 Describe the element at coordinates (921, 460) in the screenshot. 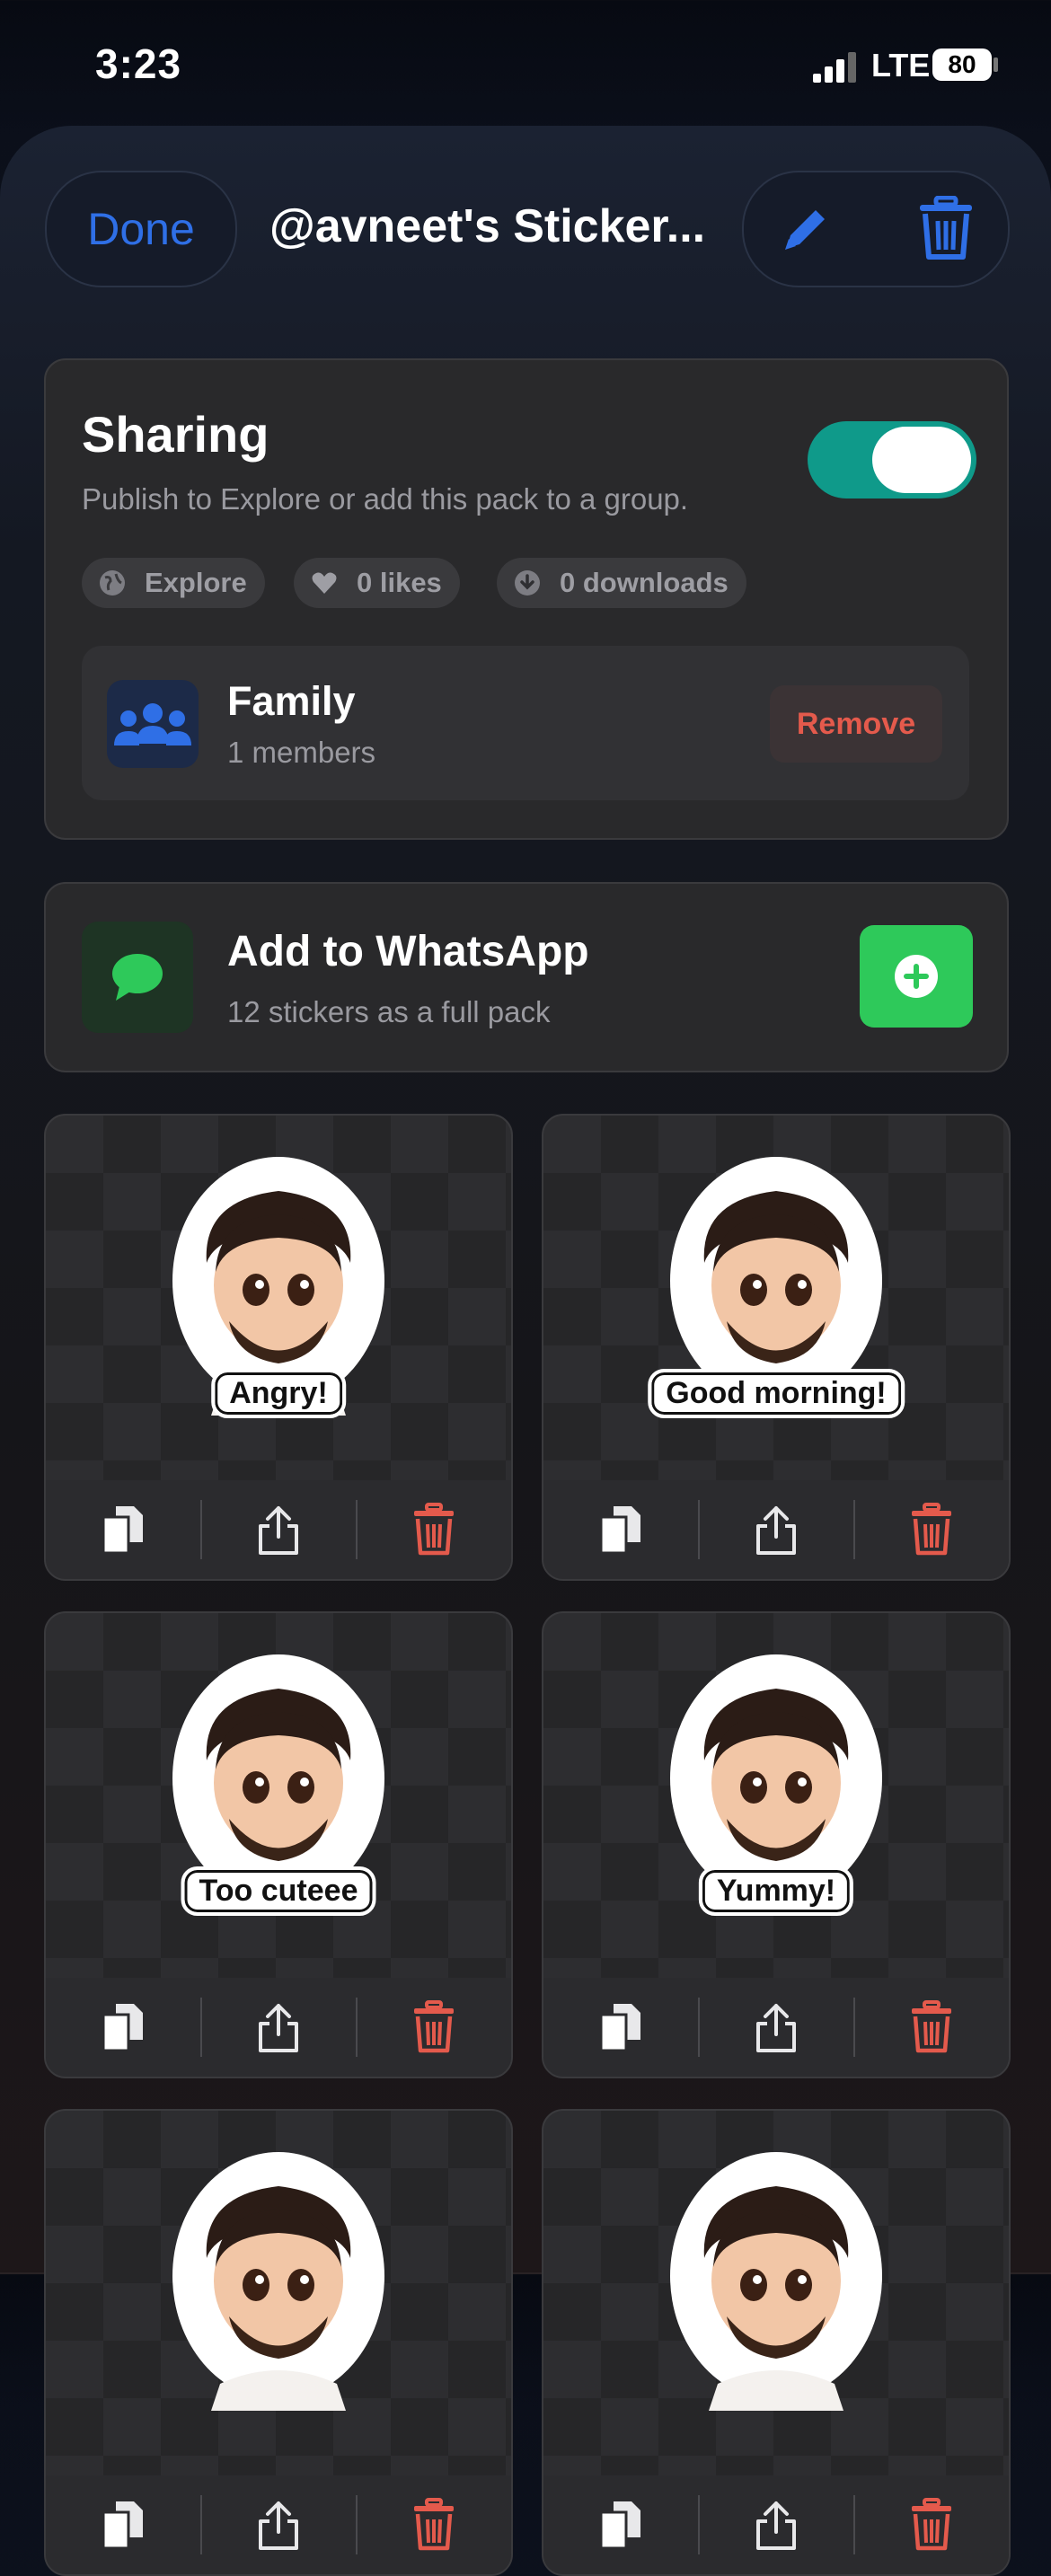

I see `toggle-knob` at that location.